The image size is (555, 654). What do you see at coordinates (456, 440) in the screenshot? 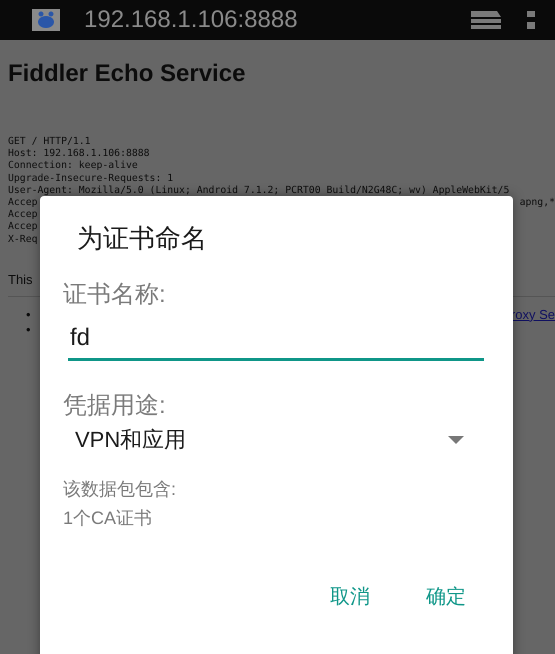
I see `caret-icon` at bounding box center [456, 440].